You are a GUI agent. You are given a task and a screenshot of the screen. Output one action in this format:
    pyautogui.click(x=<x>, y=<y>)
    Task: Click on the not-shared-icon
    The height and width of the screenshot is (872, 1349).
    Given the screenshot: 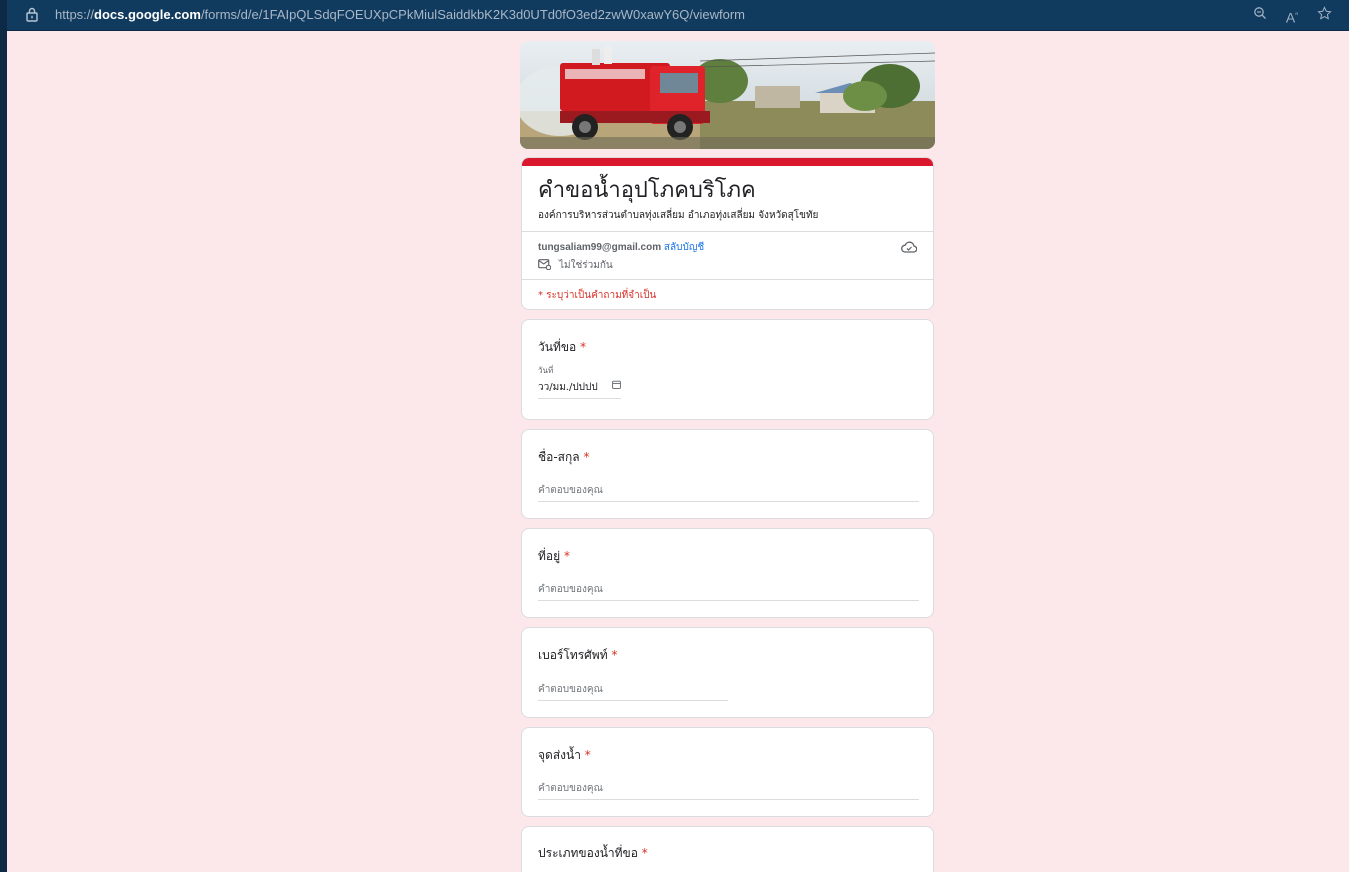 What is the action you would take?
    pyautogui.click(x=545, y=265)
    